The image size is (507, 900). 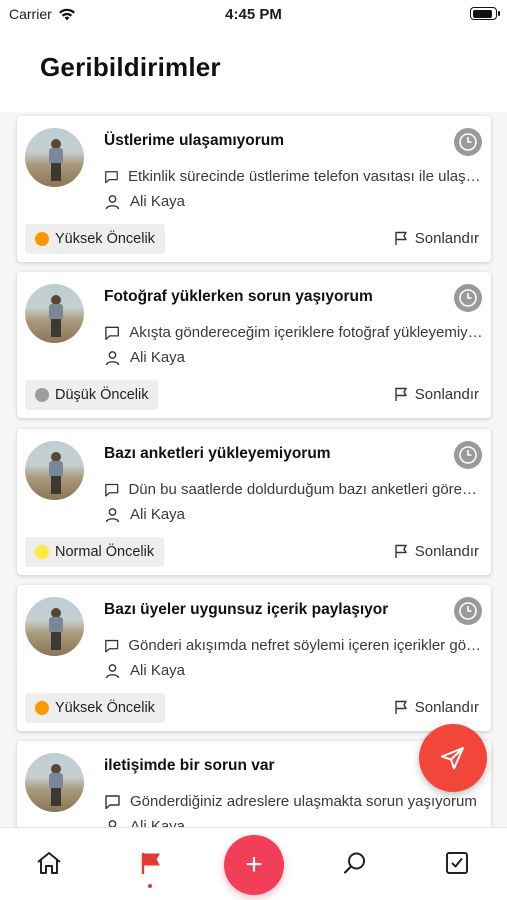 I want to click on search-icon, so click(x=354, y=863).